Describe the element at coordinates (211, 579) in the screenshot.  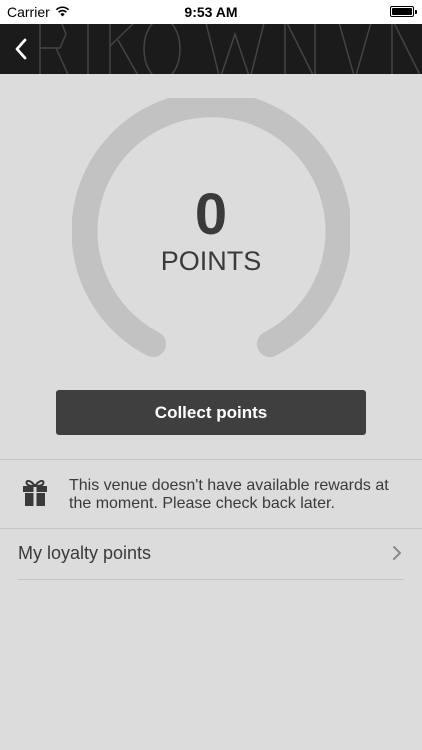
I see `divider` at that location.